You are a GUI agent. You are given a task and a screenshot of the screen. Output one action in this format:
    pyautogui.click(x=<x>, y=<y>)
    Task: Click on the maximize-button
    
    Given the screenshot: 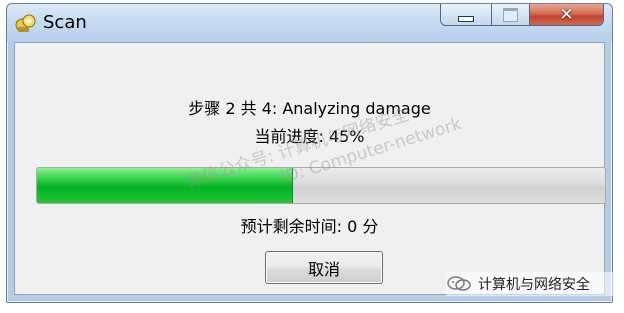 What is the action you would take?
    pyautogui.click(x=511, y=14)
    